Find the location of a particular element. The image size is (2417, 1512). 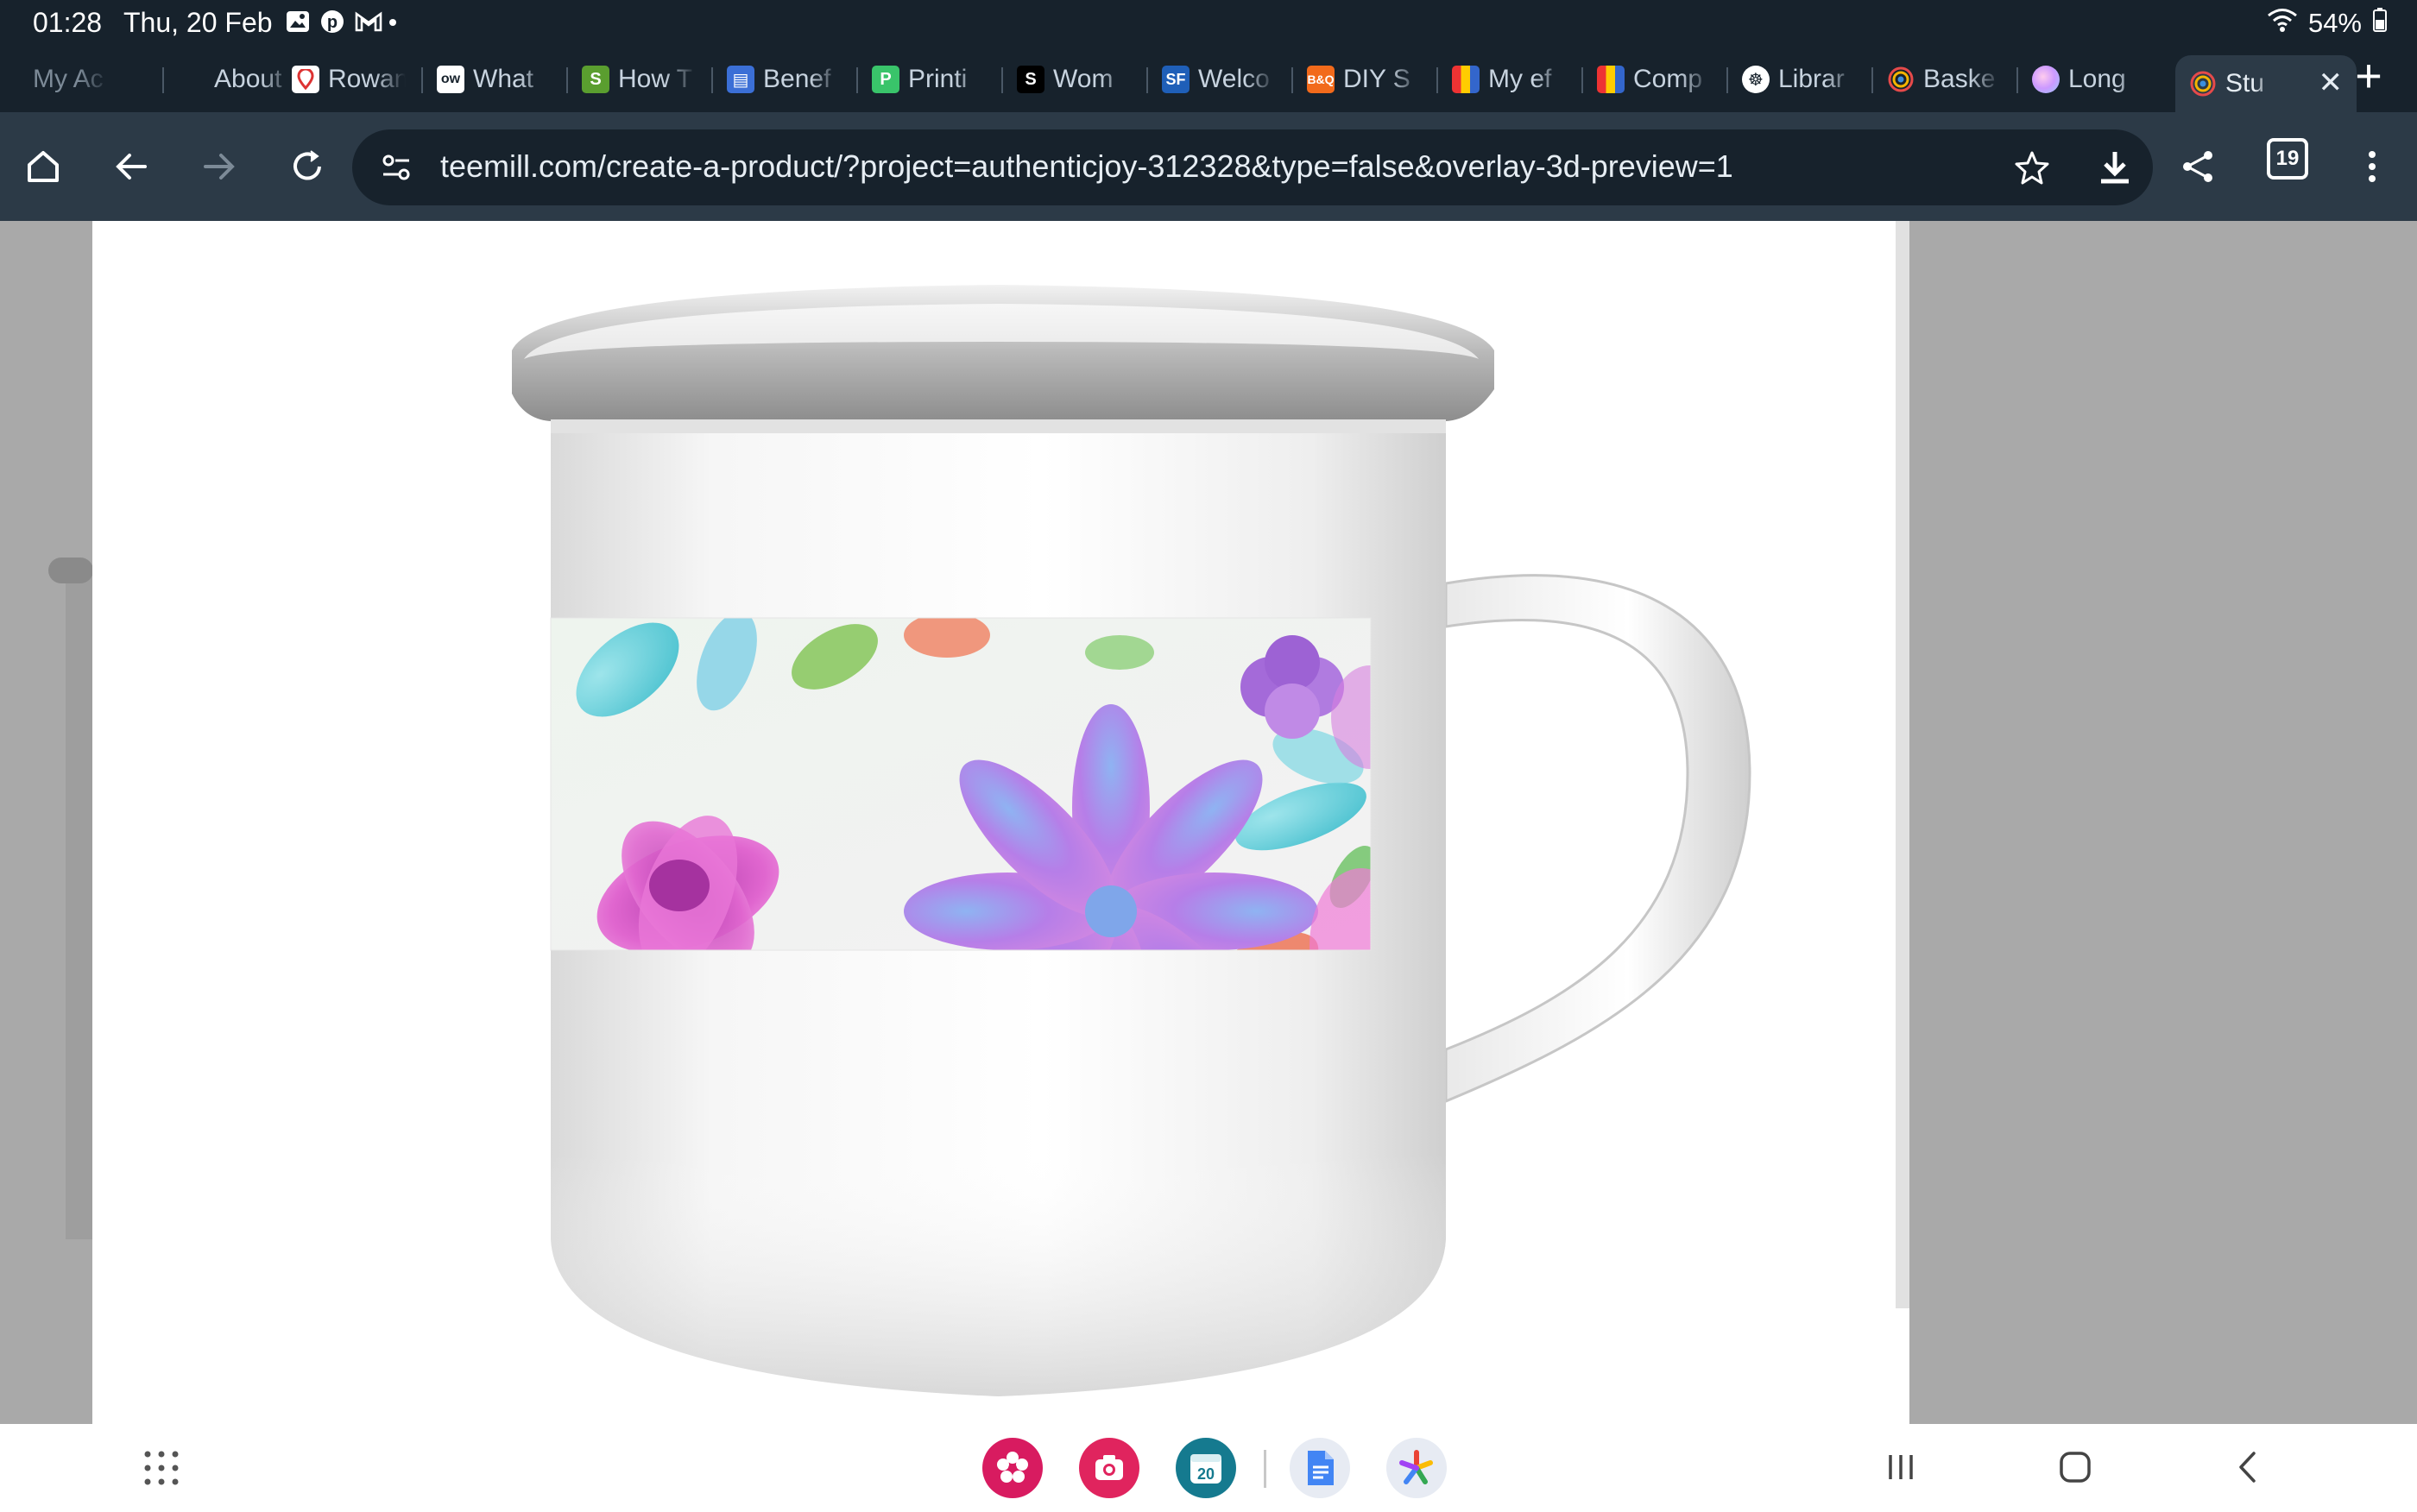

battery-level: 54% is located at coordinates (2334, 23).